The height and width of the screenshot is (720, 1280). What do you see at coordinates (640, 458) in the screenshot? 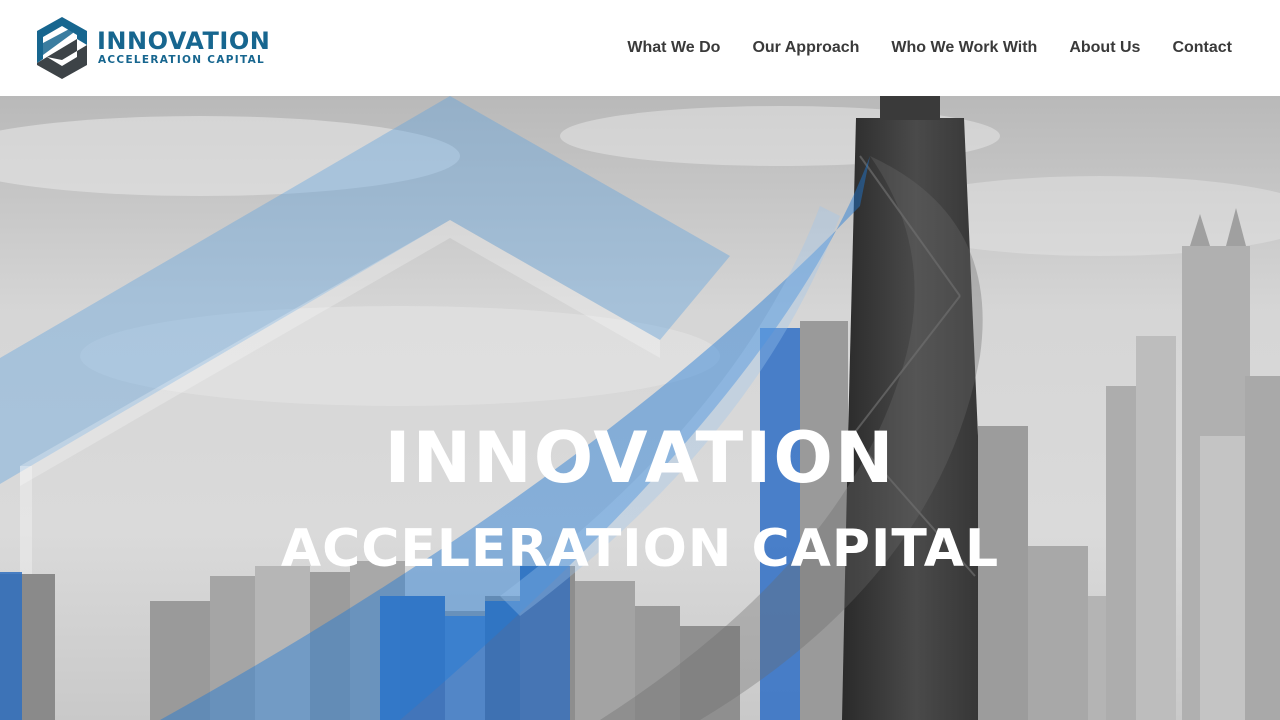
I see `hero-title-primary: INNOVATION` at bounding box center [640, 458].